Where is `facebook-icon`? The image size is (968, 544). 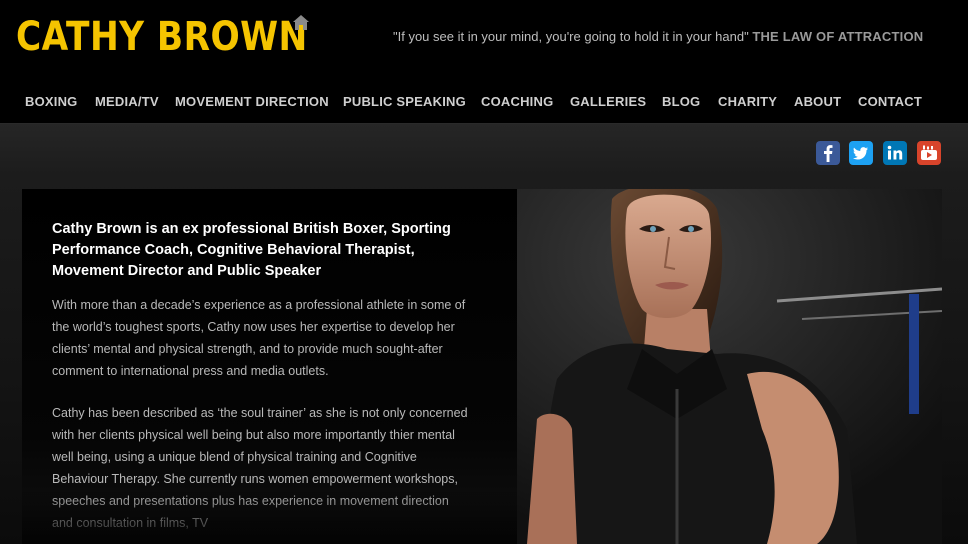
facebook-icon is located at coordinates (828, 153).